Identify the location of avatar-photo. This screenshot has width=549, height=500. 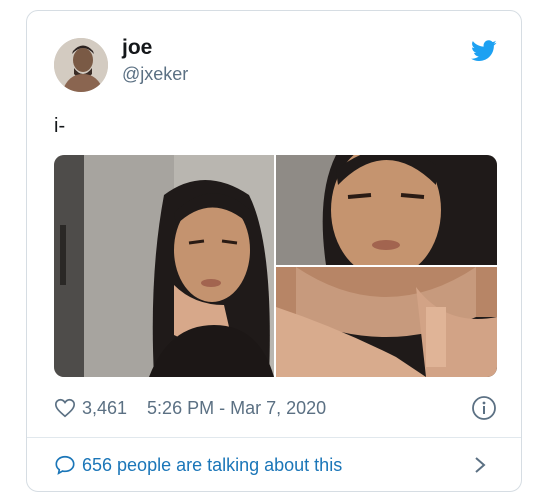
(81, 65).